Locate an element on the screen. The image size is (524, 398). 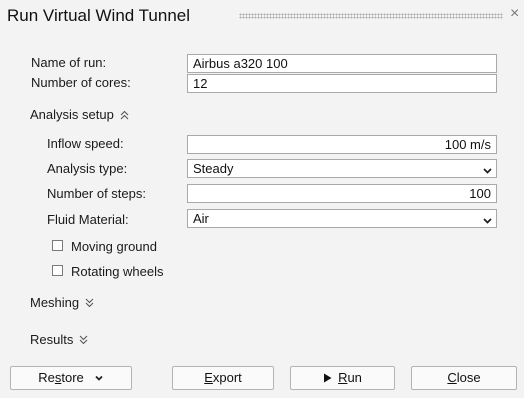
name-of-run-label: Name of run: is located at coordinates (69, 62).